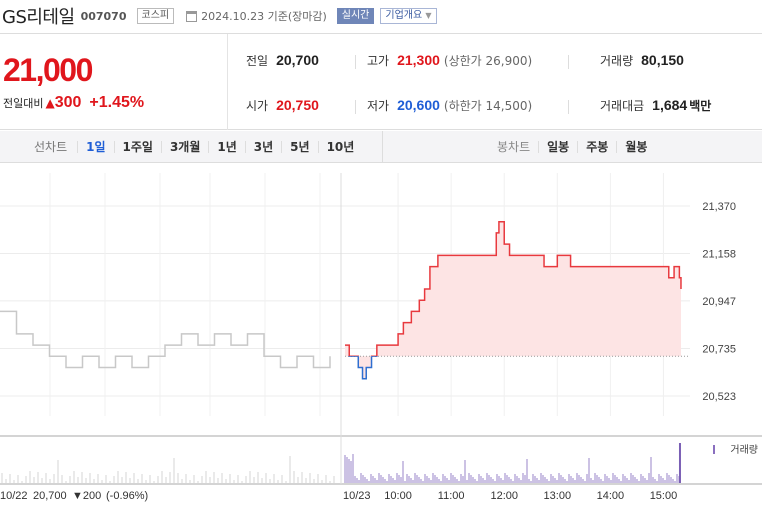 The image size is (762, 526). I want to click on prev-day-summary: 10/22 20,700 ▼200 (-0.96%), so click(74, 496).